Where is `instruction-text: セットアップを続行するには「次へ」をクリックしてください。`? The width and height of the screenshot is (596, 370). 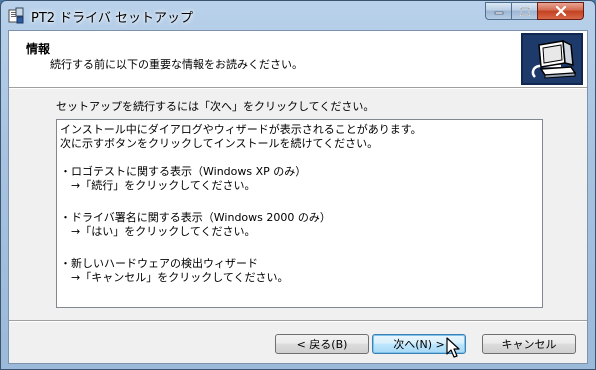
instruction-text: セットアップを続行するには「次へ」をクリックしてください。 is located at coordinates (215, 106).